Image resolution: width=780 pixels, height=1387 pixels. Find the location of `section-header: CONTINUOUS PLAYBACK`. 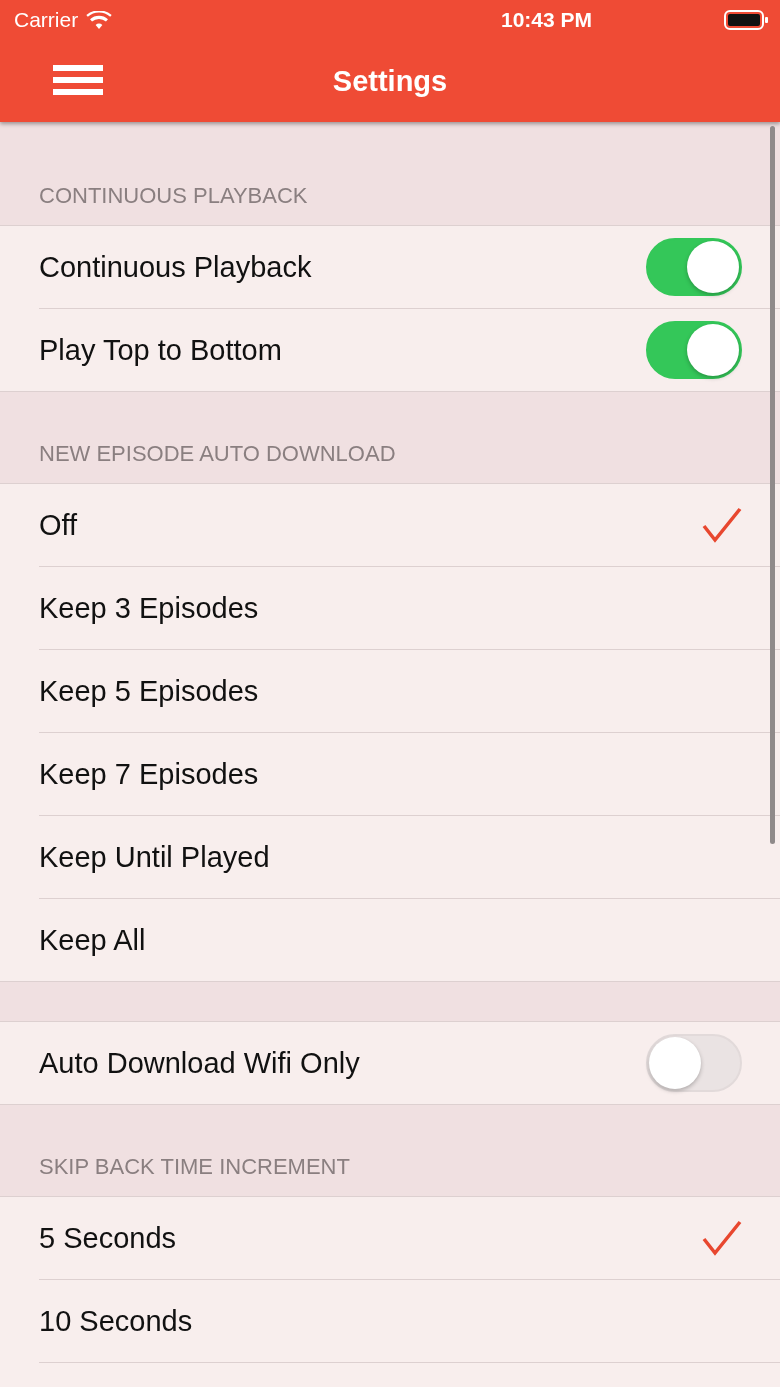

section-header: CONTINUOUS PLAYBACK is located at coordinates (173, 196).